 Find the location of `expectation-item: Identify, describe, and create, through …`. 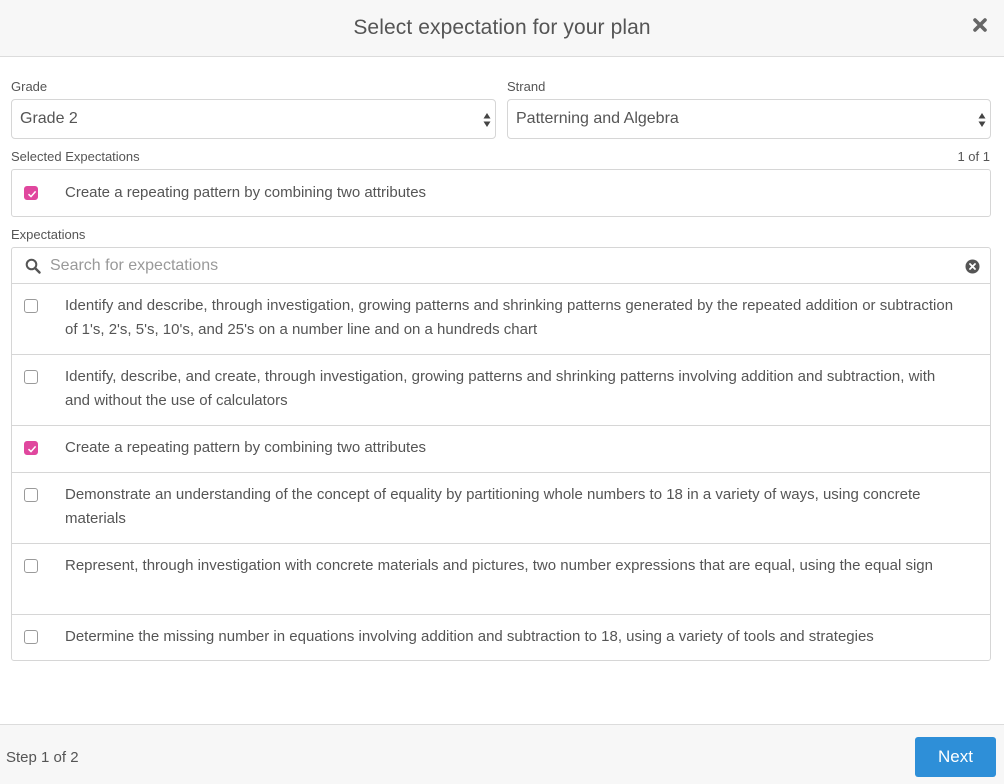

expectation-item: Identify, describe, and create, through … is located at coordinates (501, 390).